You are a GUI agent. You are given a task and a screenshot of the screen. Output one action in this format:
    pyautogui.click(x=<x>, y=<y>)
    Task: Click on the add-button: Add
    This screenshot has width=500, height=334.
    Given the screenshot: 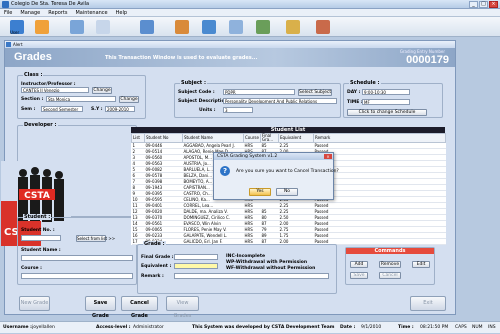 What is the action you would take?
    pyautogui.click(x=359, y=264)
    